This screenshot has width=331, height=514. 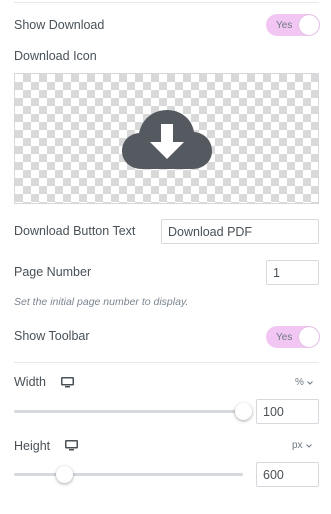 I want to click on show-toolbar-toggle: Yes, so click(x=293, y=337).